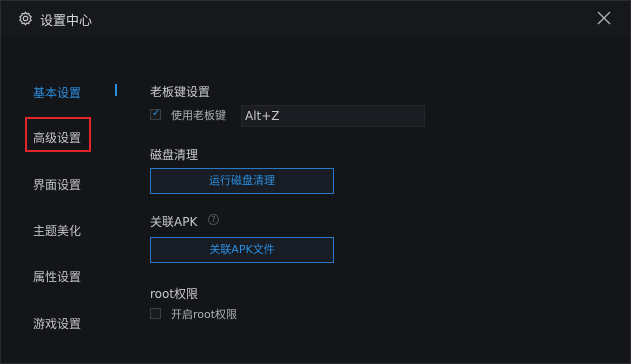 This screenshot has width=631, height=364. I want to click on root-permission-title: root权限, so click(174, 294).